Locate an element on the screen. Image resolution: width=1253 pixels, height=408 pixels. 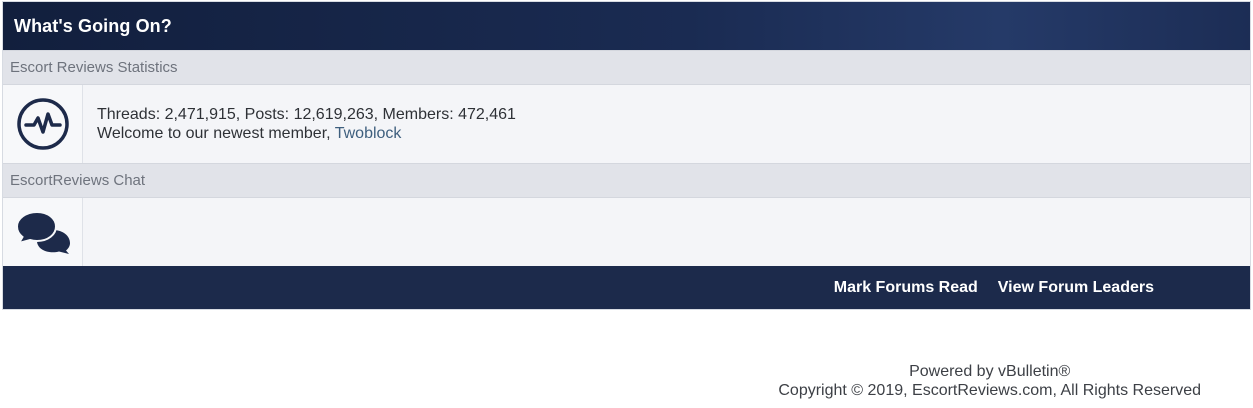
chat-bubbles-icon is located at coordinates (43, 232).